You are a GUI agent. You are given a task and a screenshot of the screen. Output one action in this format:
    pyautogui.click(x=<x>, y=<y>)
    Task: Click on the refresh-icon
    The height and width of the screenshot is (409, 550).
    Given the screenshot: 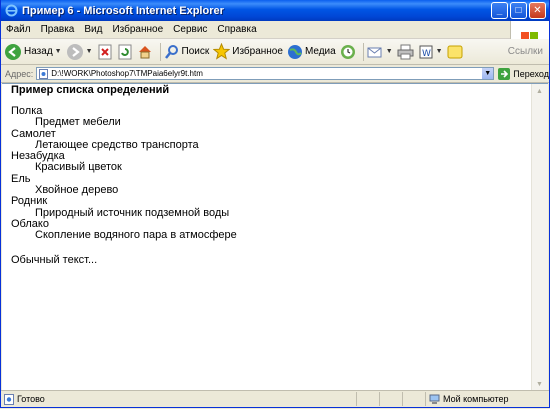 What is the action you would take?
    pyautogui.click(x=125, y=51)
    